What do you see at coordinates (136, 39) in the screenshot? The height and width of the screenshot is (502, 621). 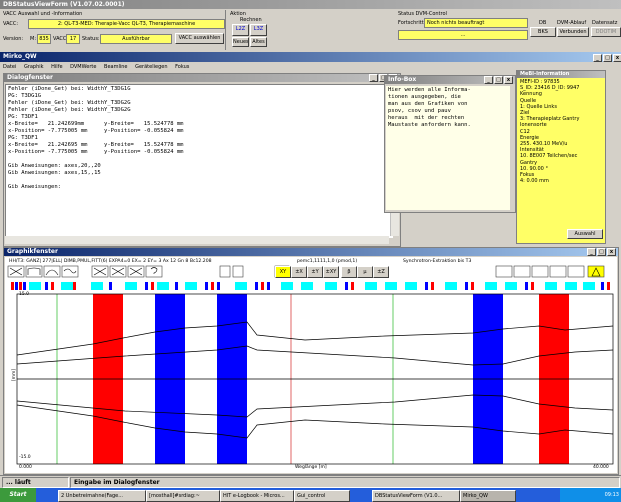 I see `status-field: Ausführbar` at bounding box center [136, 39].